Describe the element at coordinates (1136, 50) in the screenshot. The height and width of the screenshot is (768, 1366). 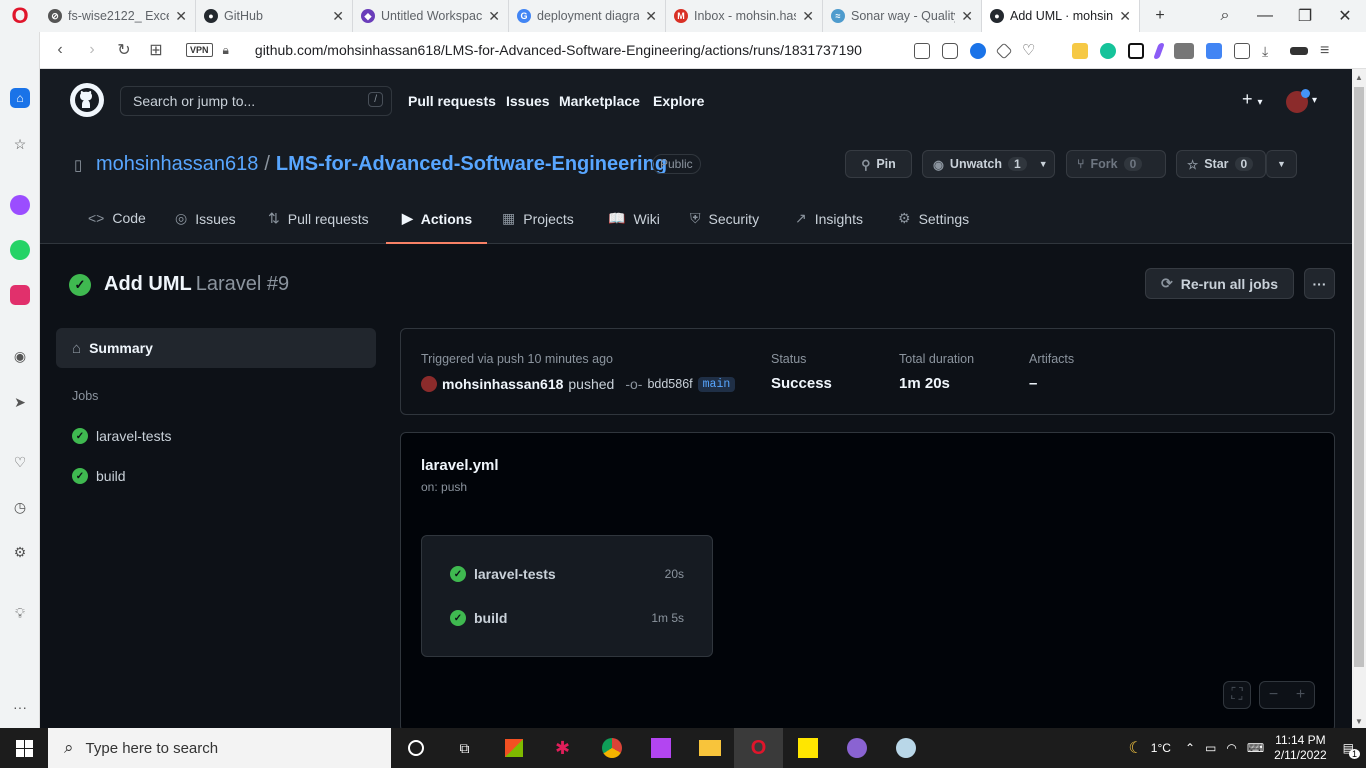
I see `notion-icon` at that location.